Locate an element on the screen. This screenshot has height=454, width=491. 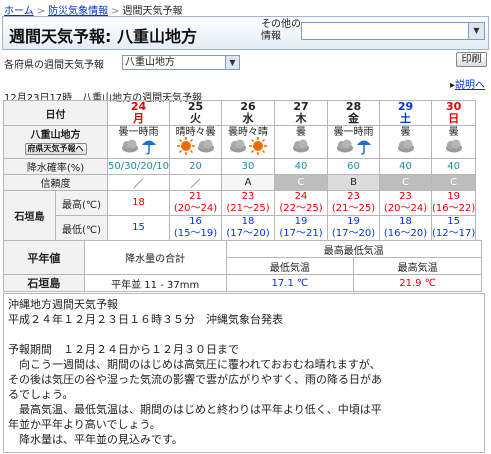
help-link: ▸説明へ is located at coordinates (467, 83).